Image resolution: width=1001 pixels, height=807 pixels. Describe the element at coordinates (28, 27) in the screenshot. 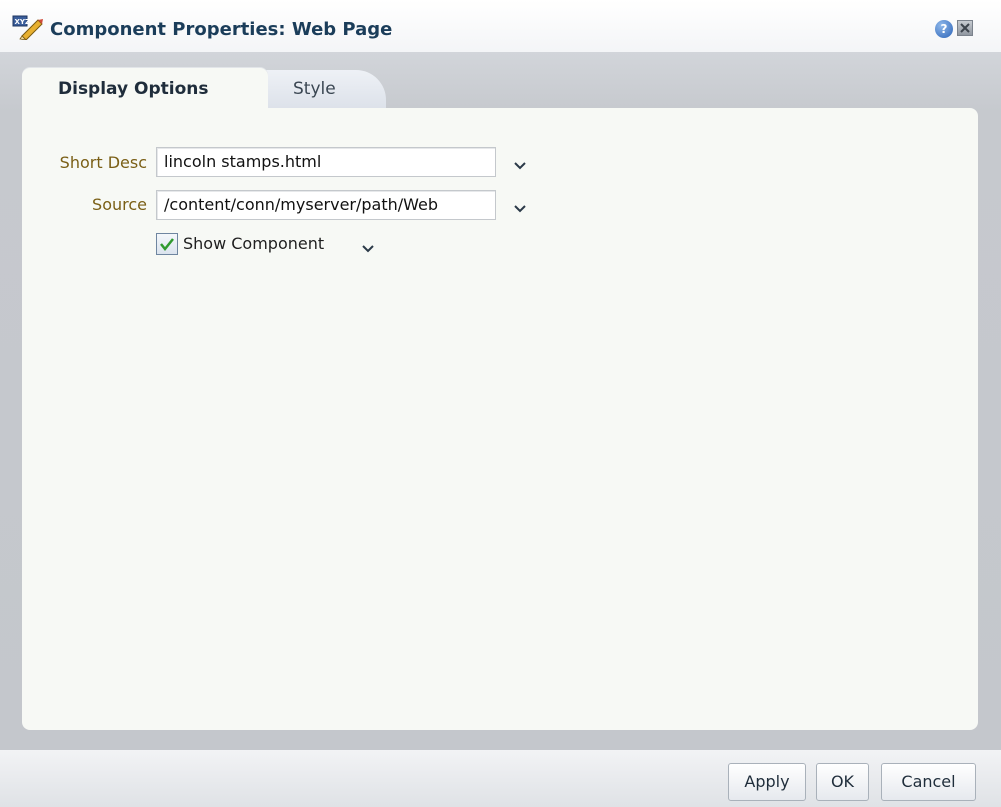

I see `edit-properties-icon: XYZ` at that location.